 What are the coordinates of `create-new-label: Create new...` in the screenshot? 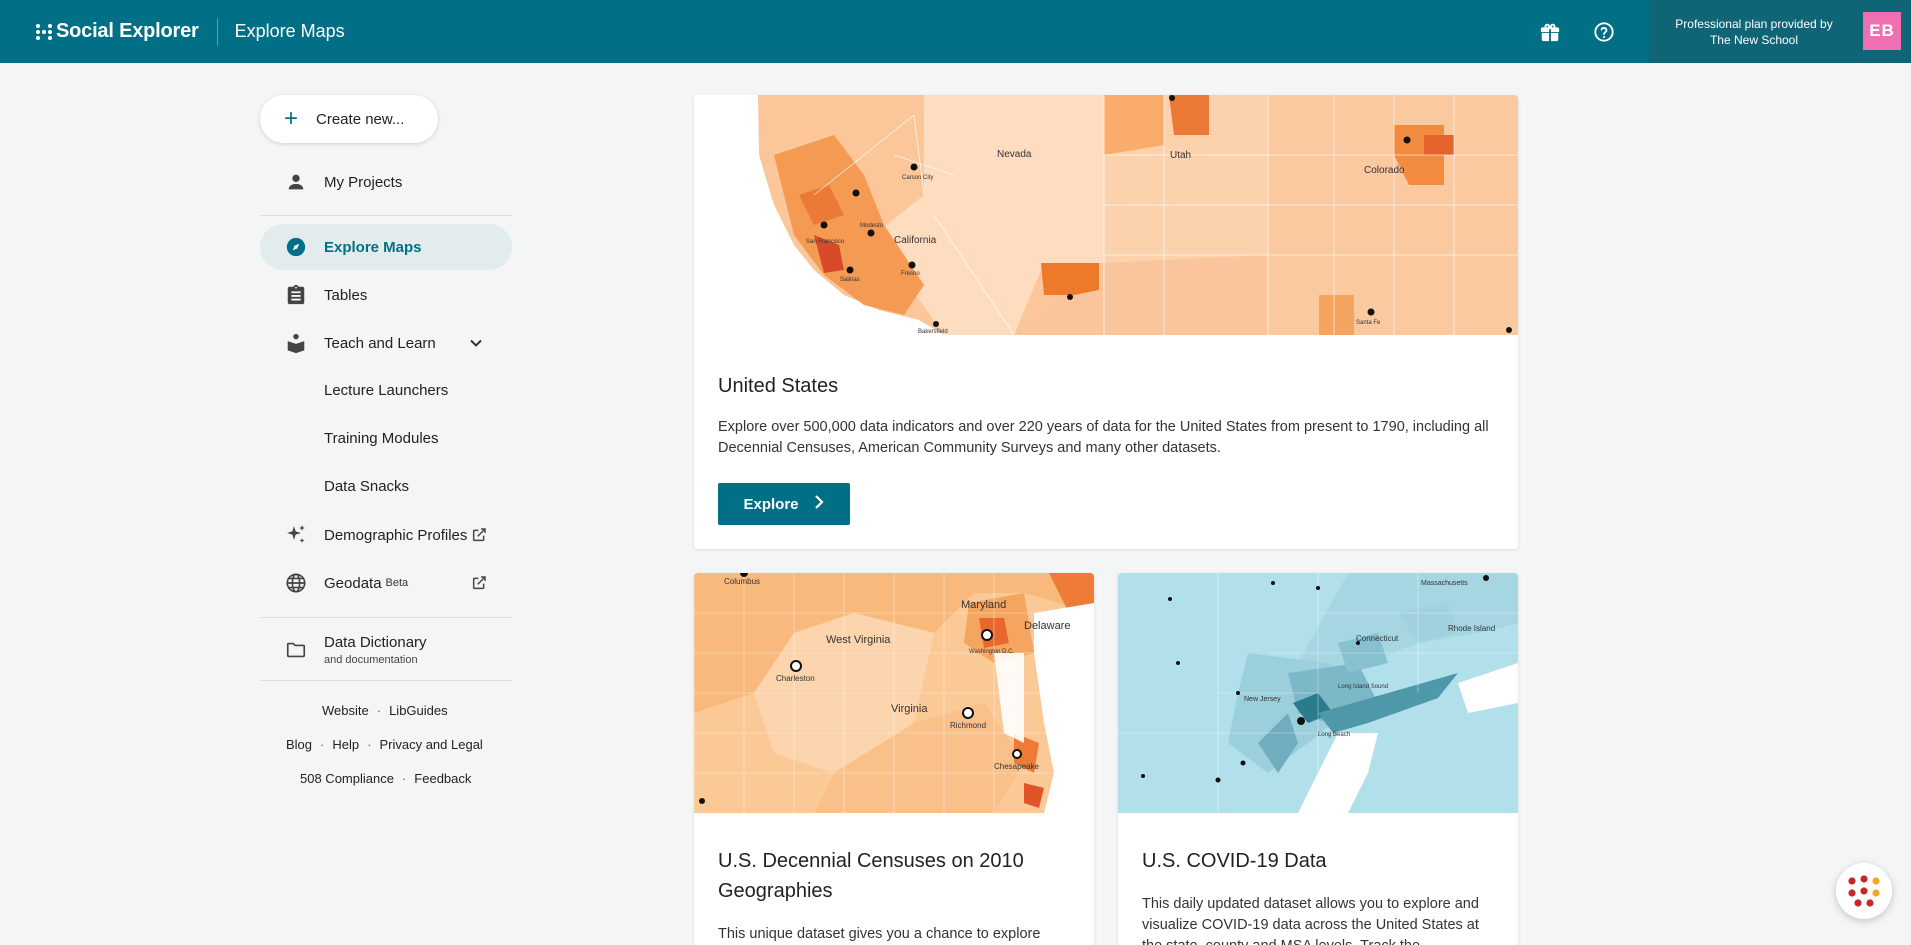 It's located at (360, 119).